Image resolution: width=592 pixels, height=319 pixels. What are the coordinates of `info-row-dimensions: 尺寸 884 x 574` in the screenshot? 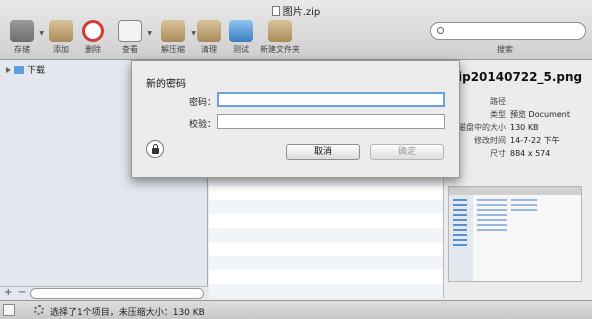 It's located at (520, 153).